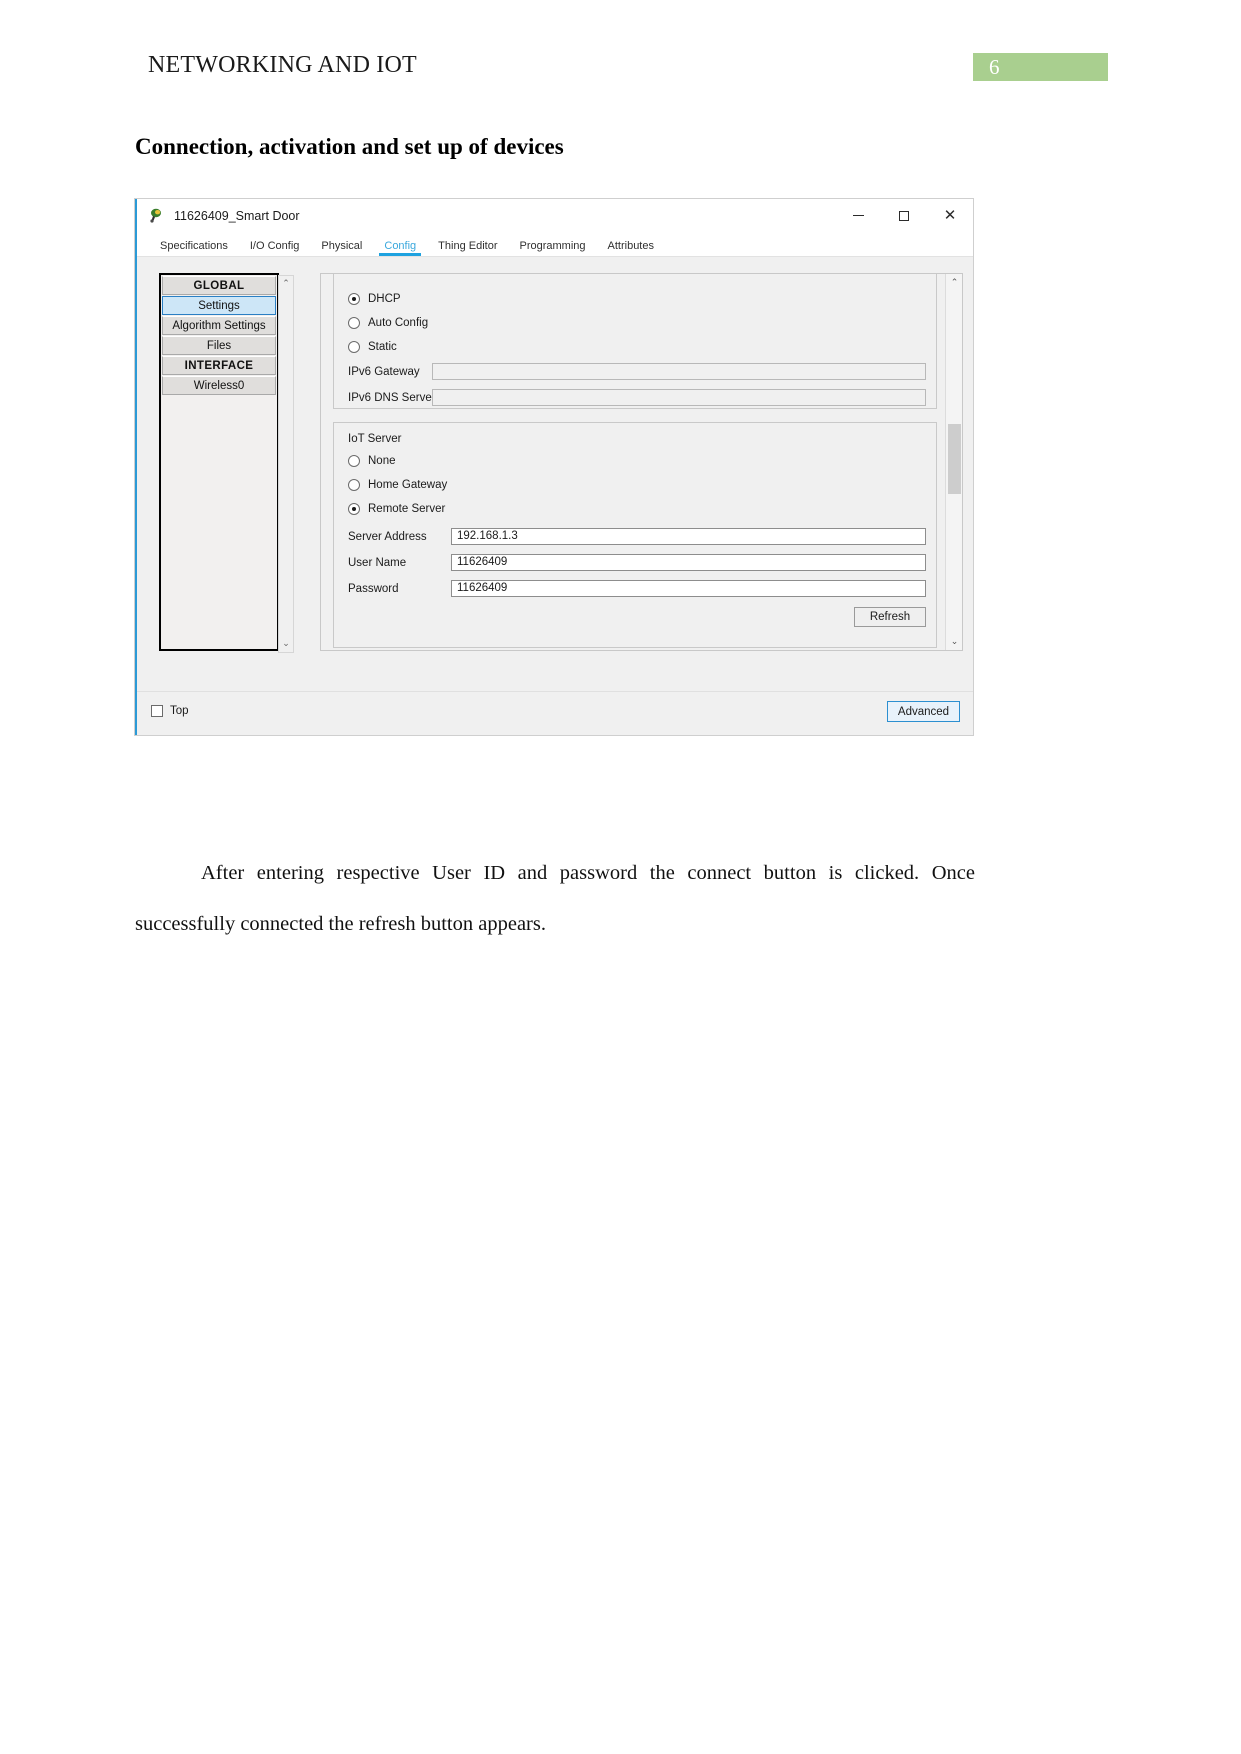 Image resolution: width=1241 pixels, height=1754 pixels. What do you see at coordinates (954, 641) in the screenshot?
I see `panel-scroll-down-icon: ⌄` at bounding box center [954, 641].